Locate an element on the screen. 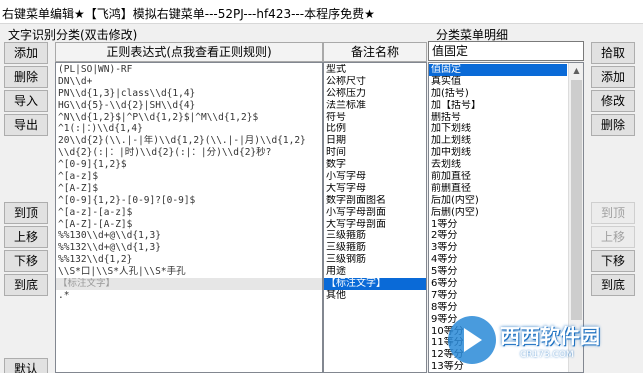  move-down-button: 下移 is located at coordinates (26, 261).